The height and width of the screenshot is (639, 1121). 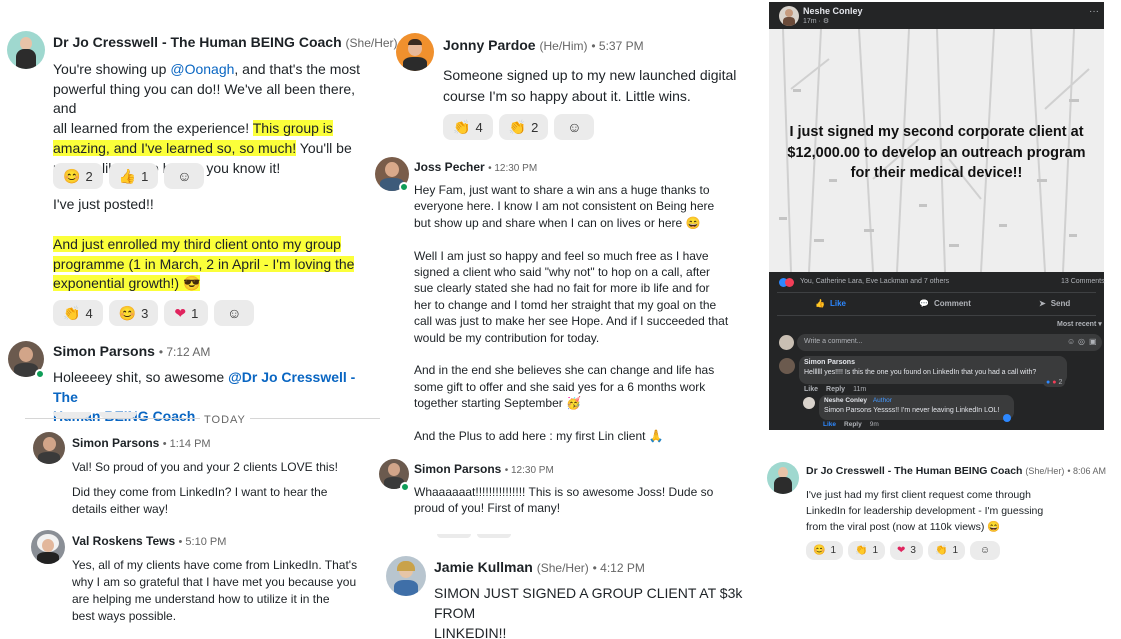 What do you see at coordinates (579, 239) in the screenshot?
I see `message-line` at bounding box center [579, 239].